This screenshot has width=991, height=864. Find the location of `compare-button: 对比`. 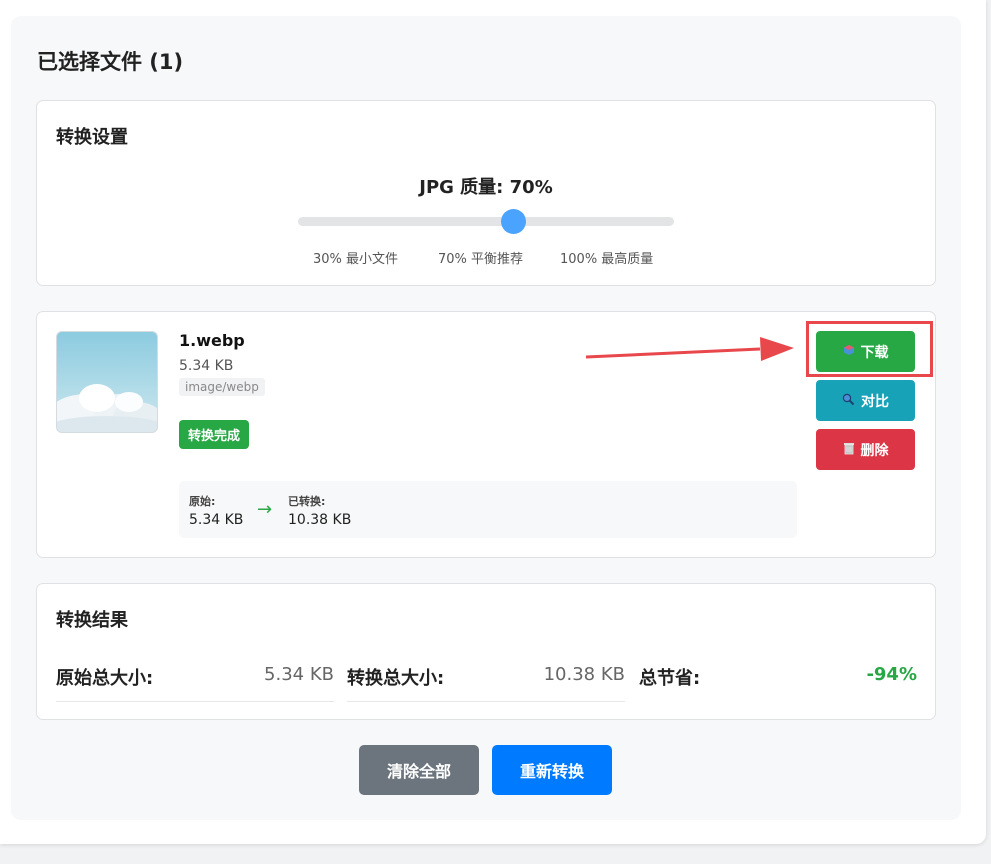

compare-button: 对比 is located at coordinates (865, 400).